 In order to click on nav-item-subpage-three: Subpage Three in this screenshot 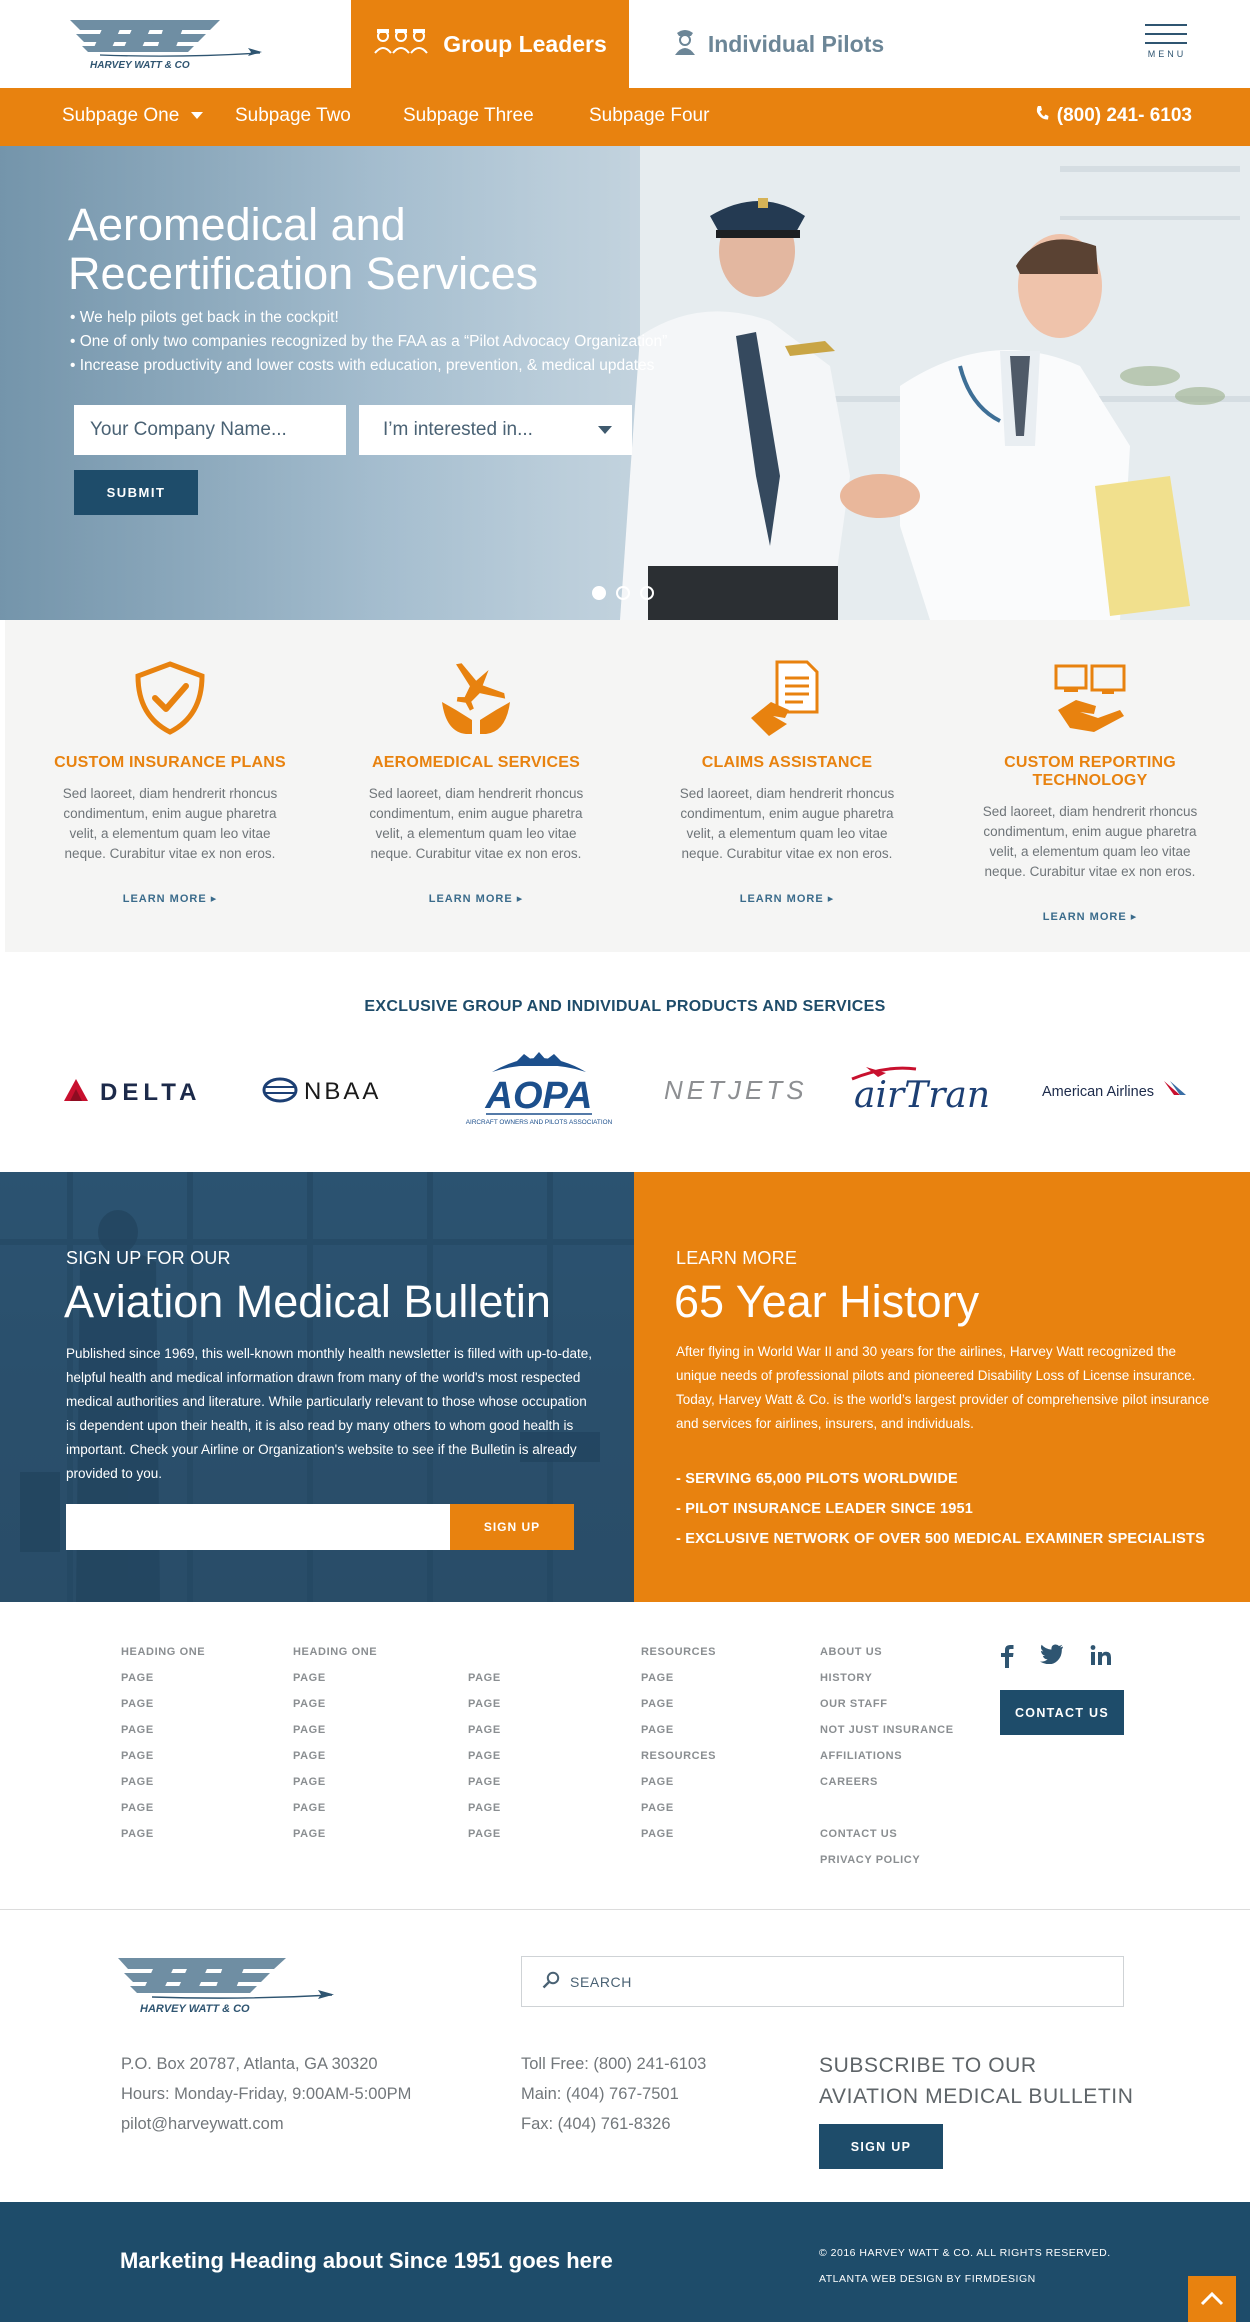, I will do `click(468, 116)`.